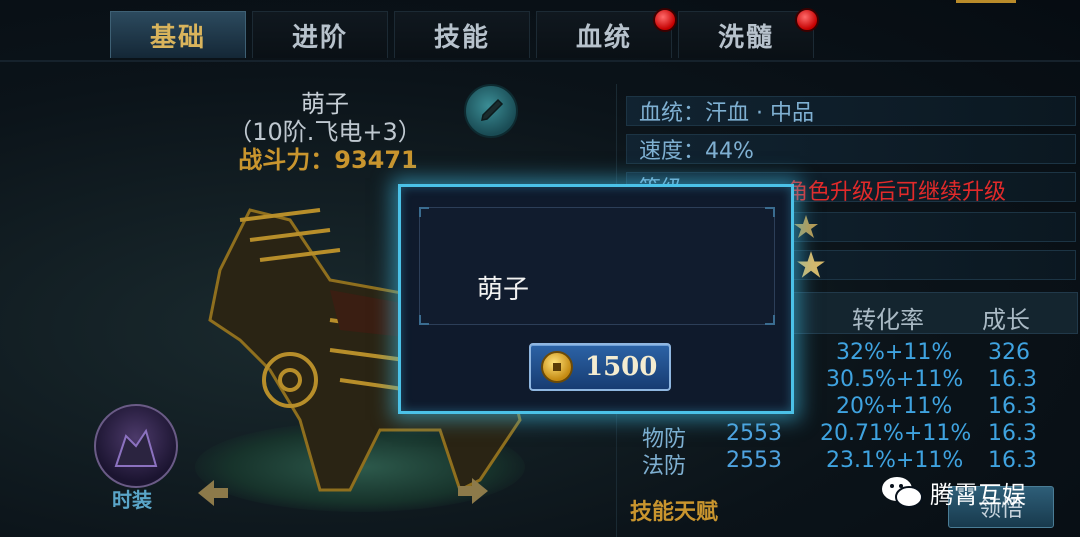  I want to click on mount-name-input, so click(597, 266).